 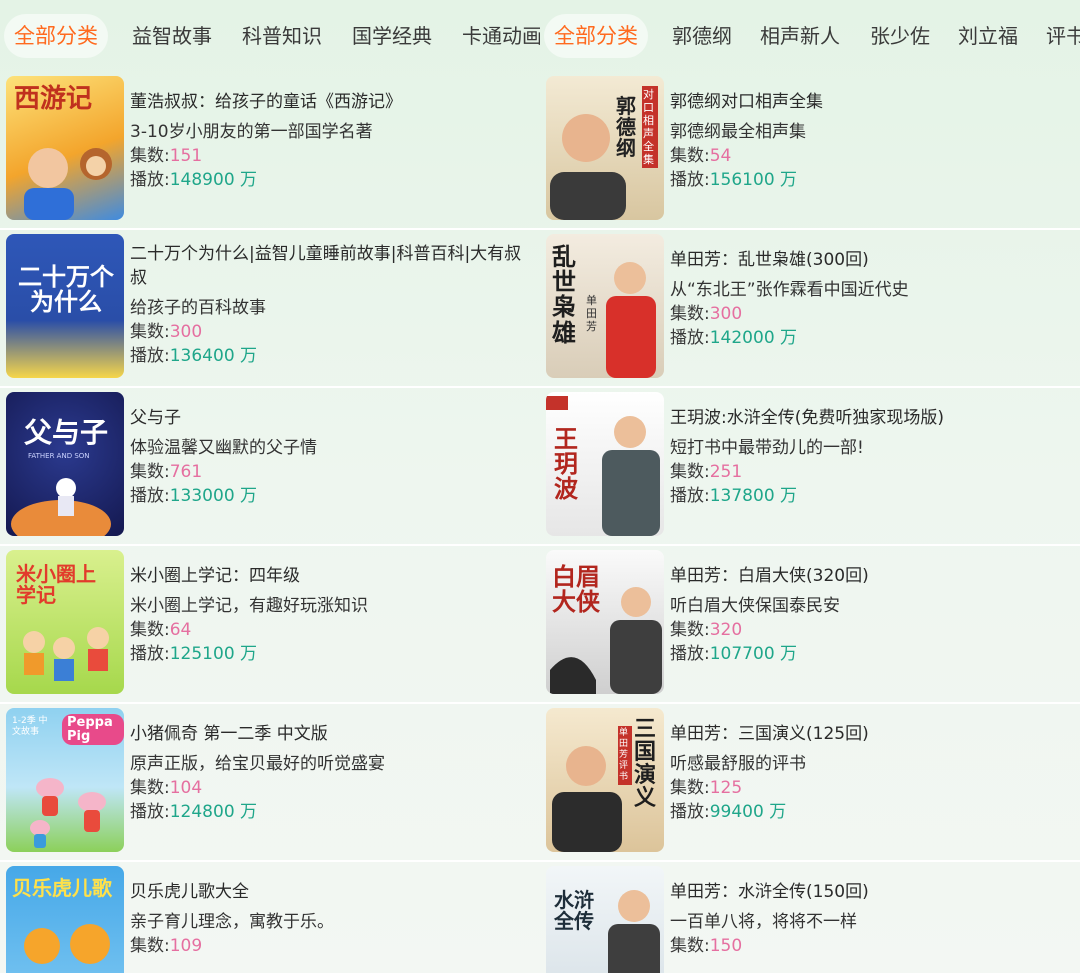 I want to click on item-subtitle: 体验温馨又幽默的父子情, so click(x=223, y=448).